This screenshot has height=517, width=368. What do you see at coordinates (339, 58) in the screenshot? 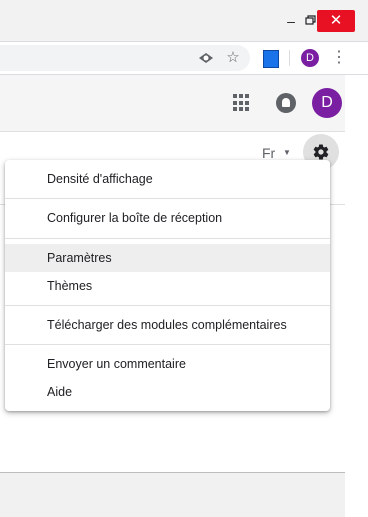
I see `more-vert-icon: ⋮` at bounding box center [339, 58].